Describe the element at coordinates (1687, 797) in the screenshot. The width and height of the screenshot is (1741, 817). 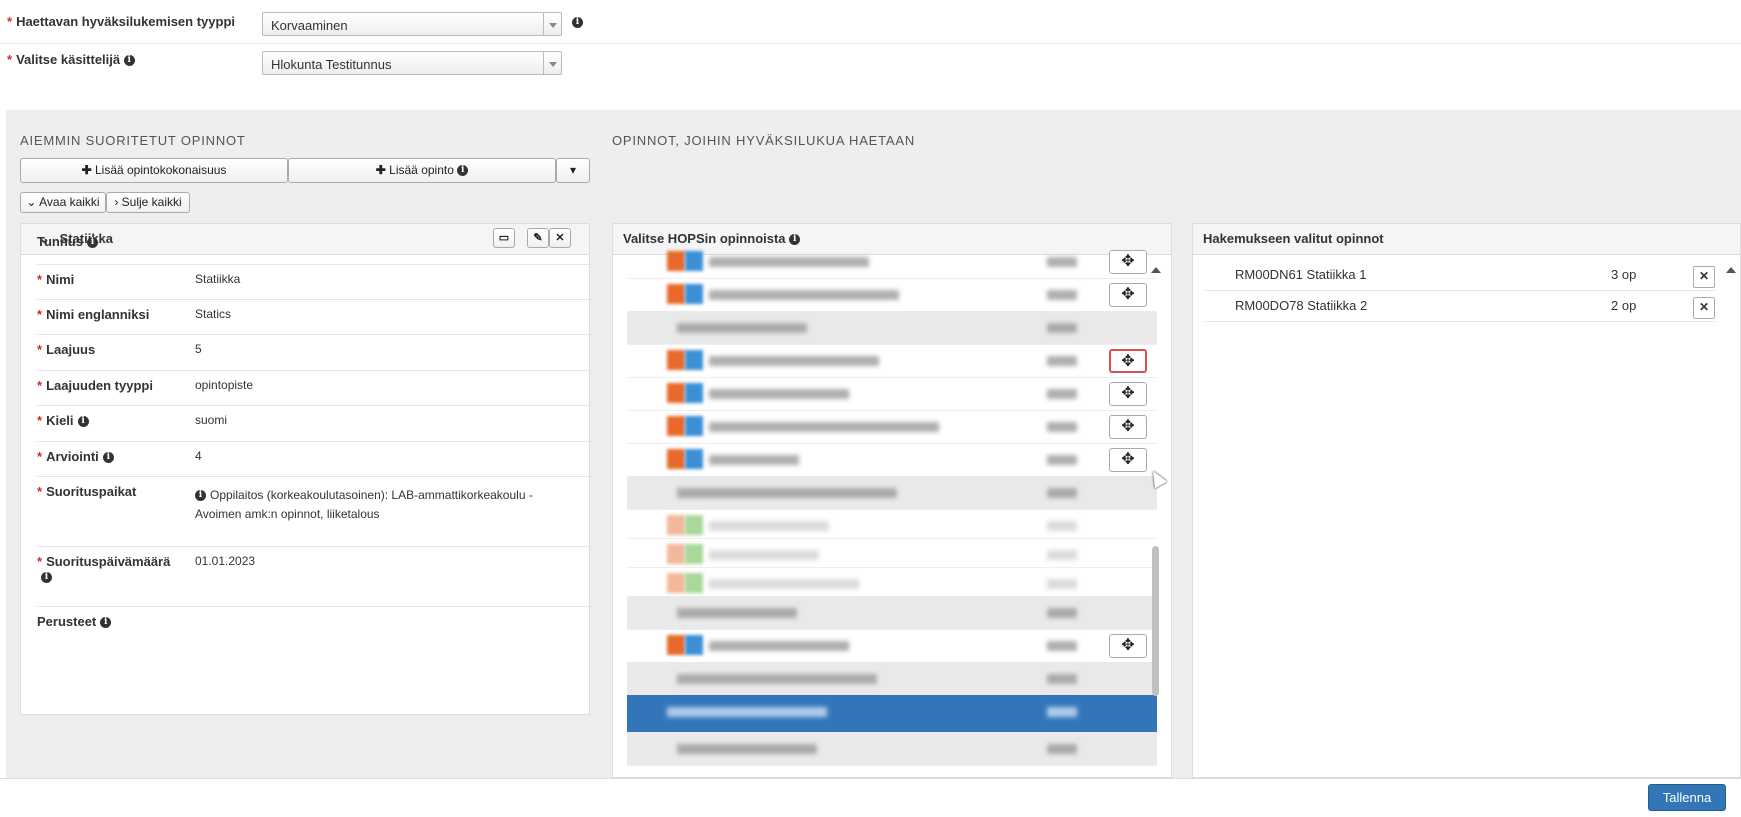
I see `save-button: Tallenna` at that location.